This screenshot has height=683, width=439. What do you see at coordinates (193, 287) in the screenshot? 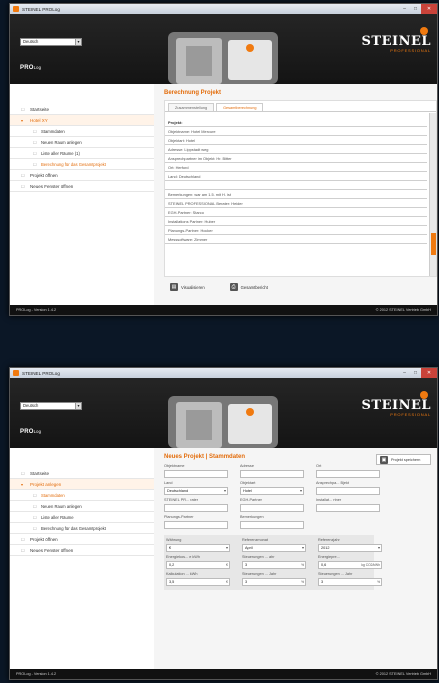
I see `visualisieren-label: Visualisieren` at bounding box center [193, 287].